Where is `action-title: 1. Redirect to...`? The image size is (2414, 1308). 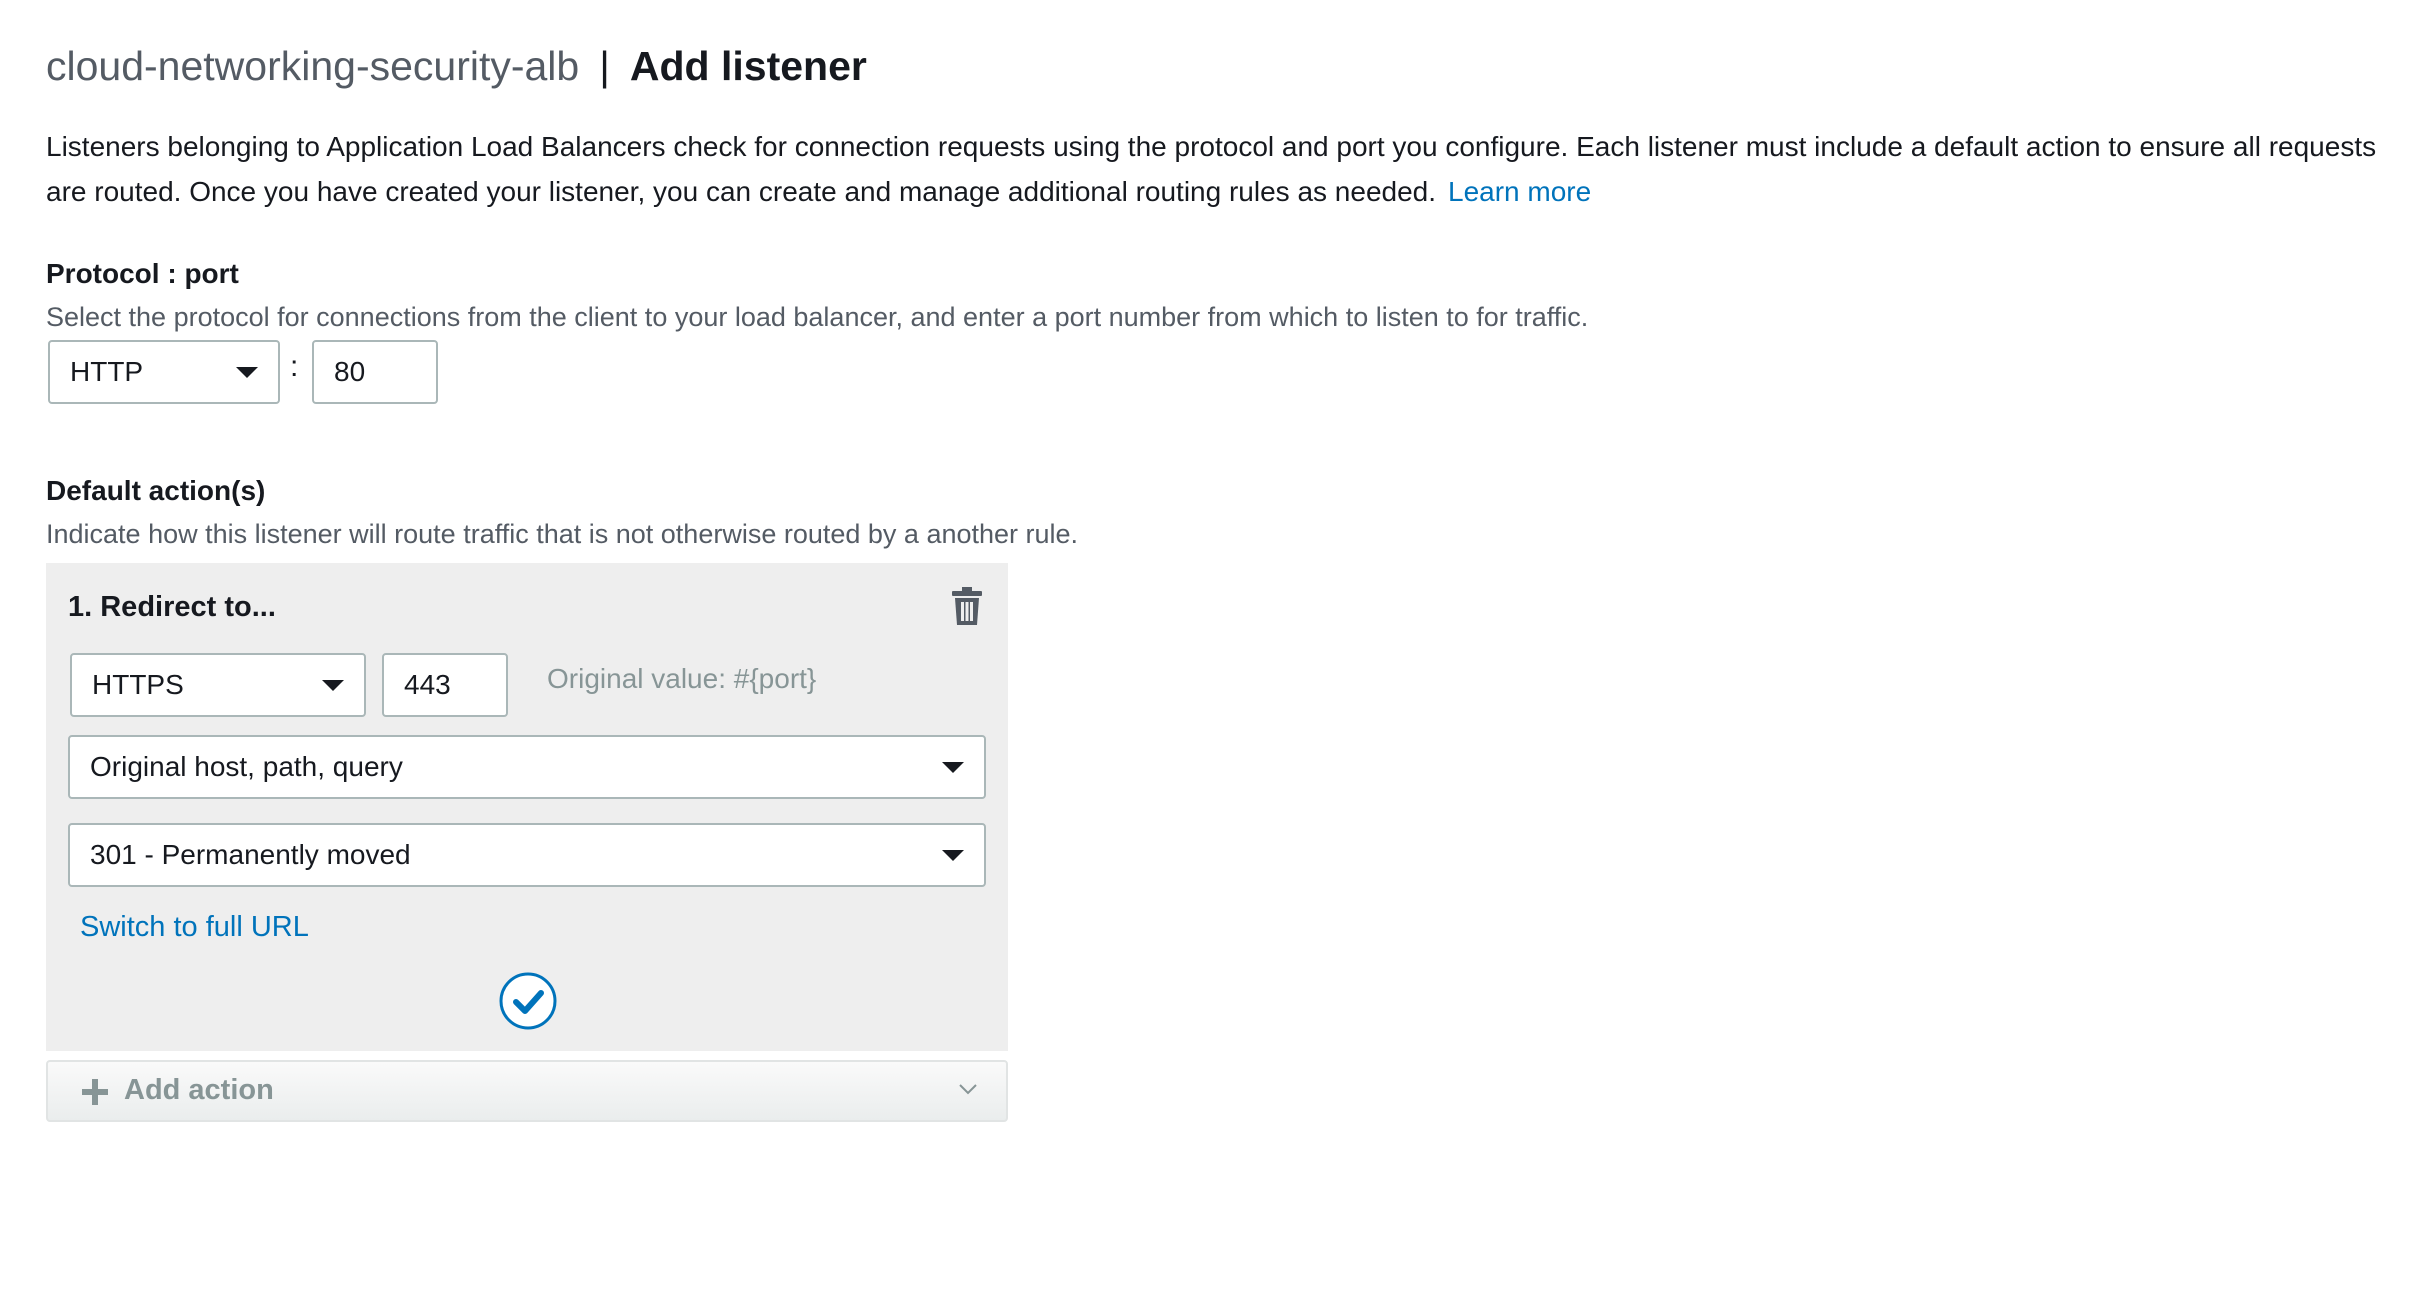 action-title: 1. Redirect to... is located at coordinates (172, 607).